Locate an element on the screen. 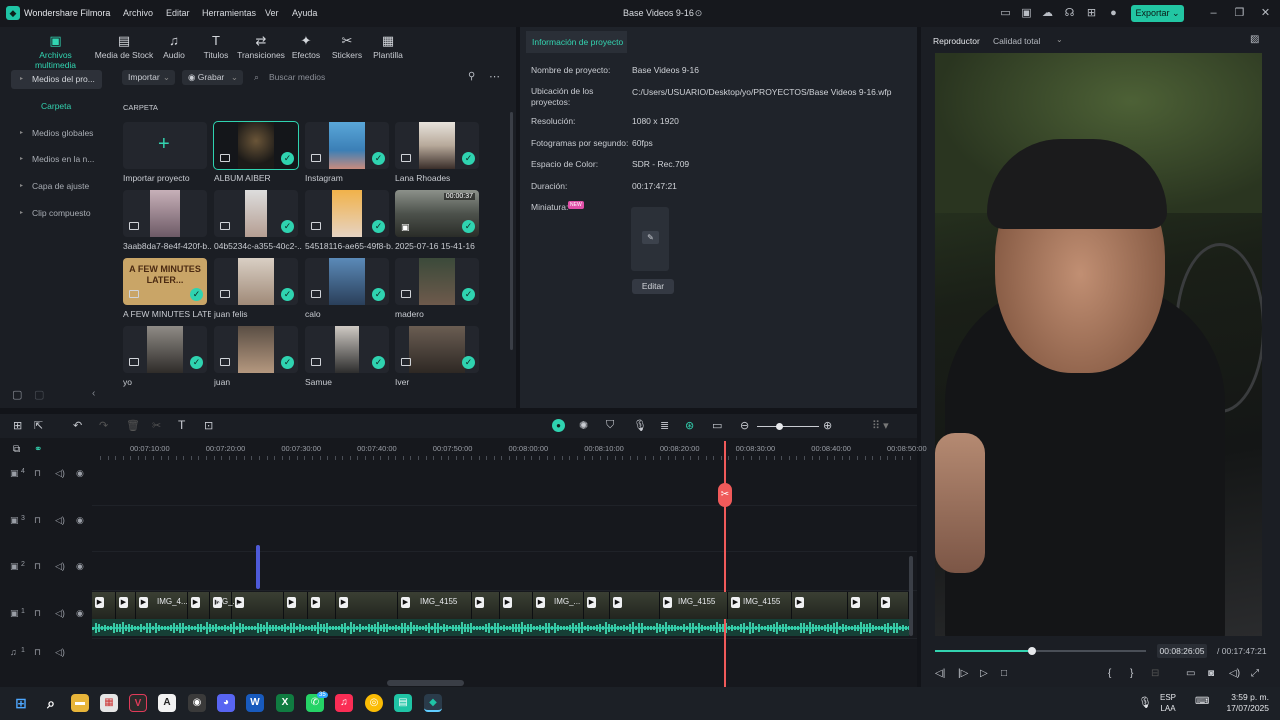 The height and width of the screenshot is (720, 1280). magnet-icon: ⊛ is located at coordinates (689, 425).